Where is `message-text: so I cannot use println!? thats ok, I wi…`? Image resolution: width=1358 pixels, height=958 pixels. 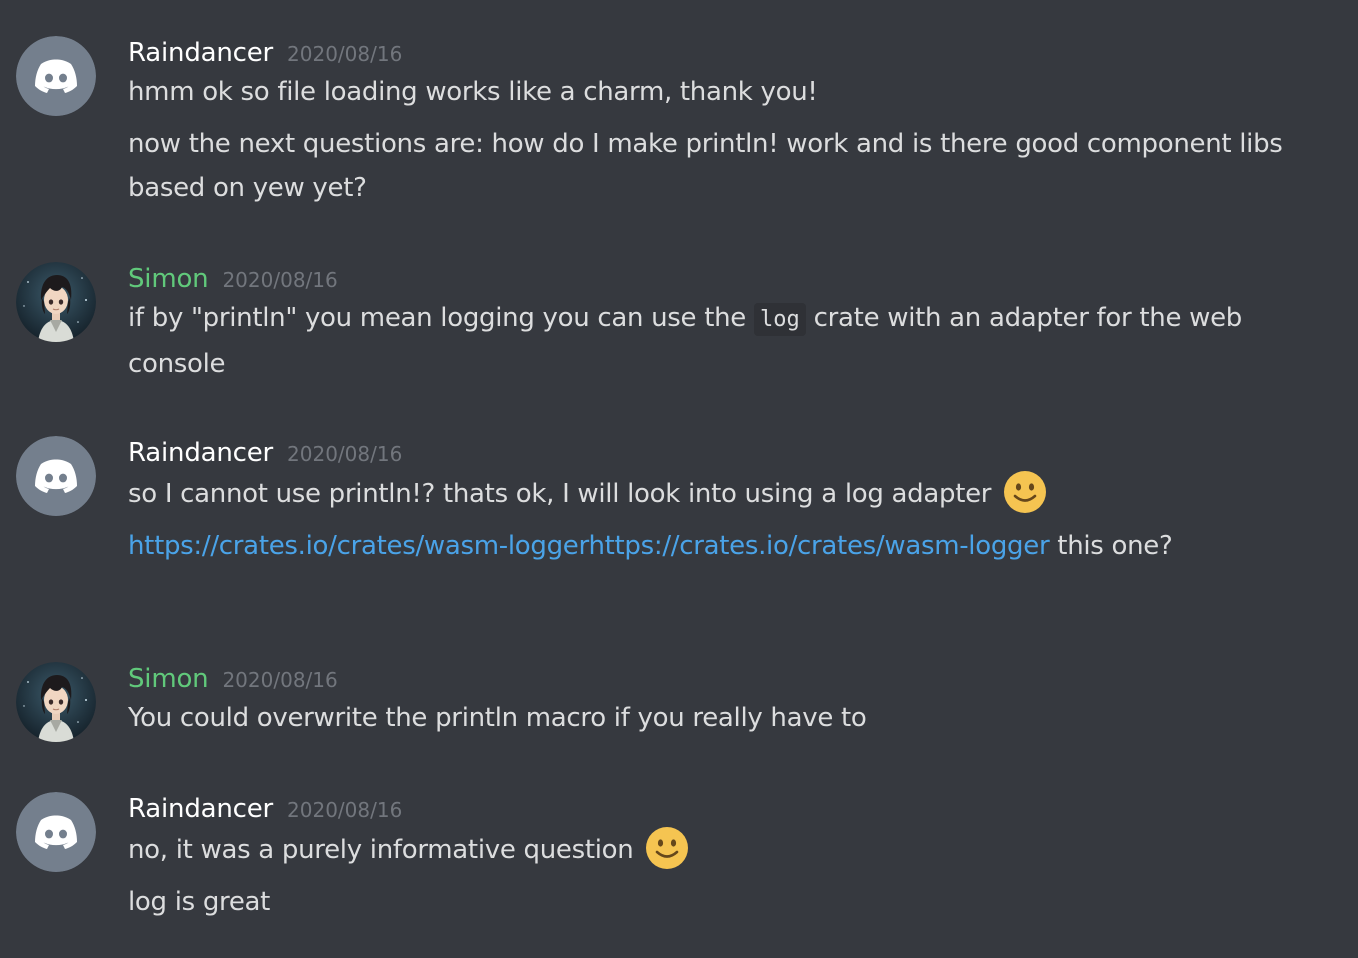
message-text: so I cannot use println!? thats ok, I wi… is located at coordinates (713, 493).